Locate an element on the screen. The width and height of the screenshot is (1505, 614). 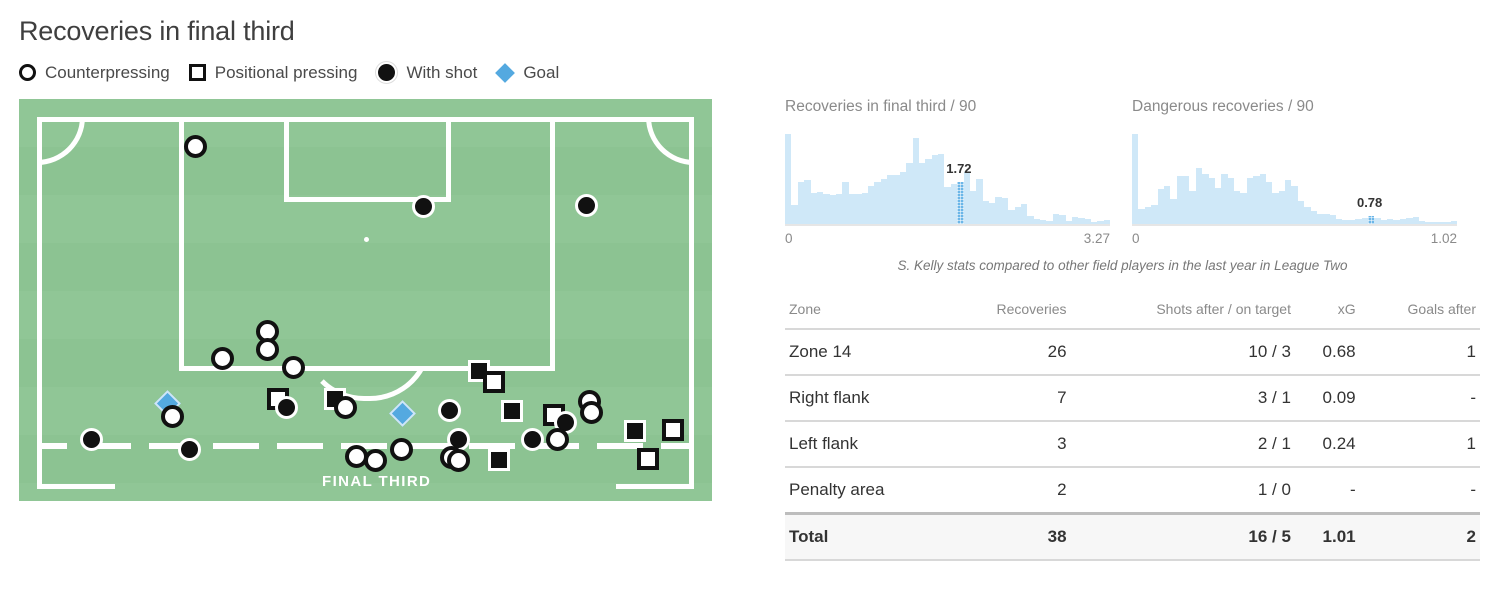
pitch-left-bottom-stub is located at coordinates (76, 486).